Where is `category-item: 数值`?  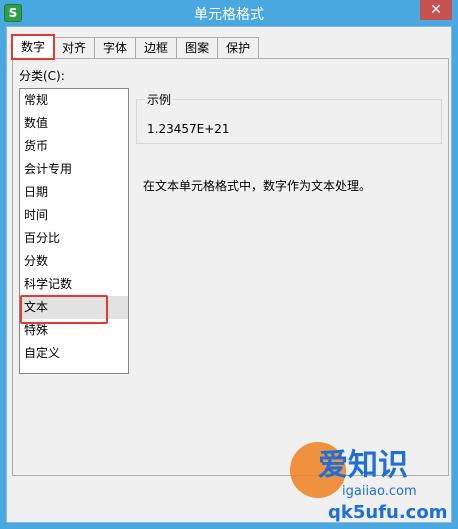
category-item: 数值 is located at coordinates (74, 123).